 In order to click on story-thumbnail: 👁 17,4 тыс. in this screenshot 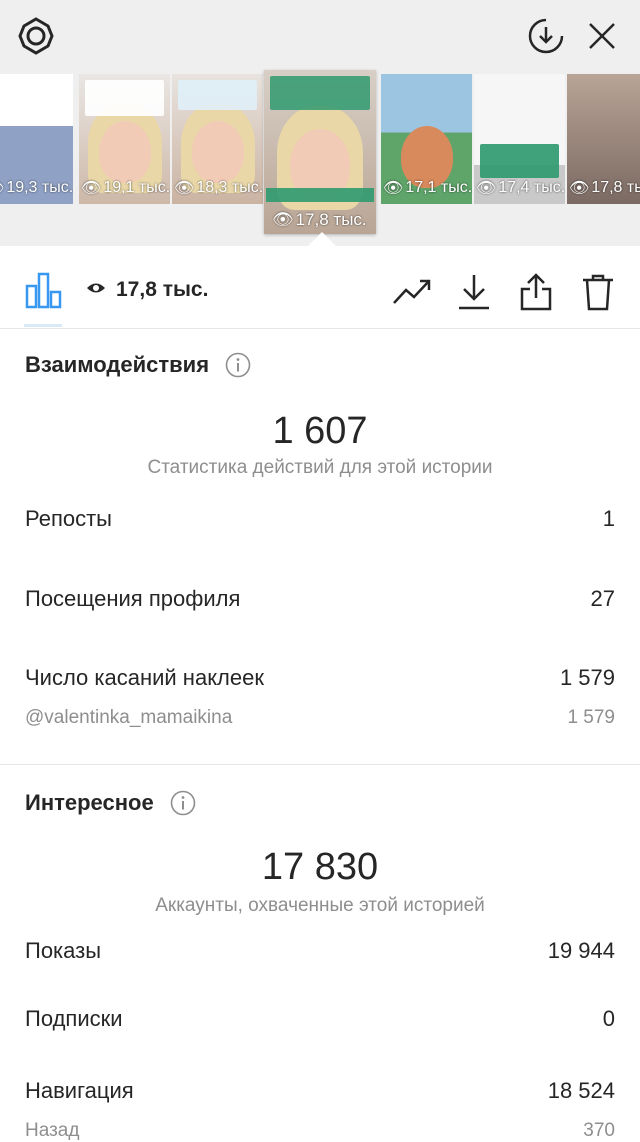, I will do `click(519, 139)`.